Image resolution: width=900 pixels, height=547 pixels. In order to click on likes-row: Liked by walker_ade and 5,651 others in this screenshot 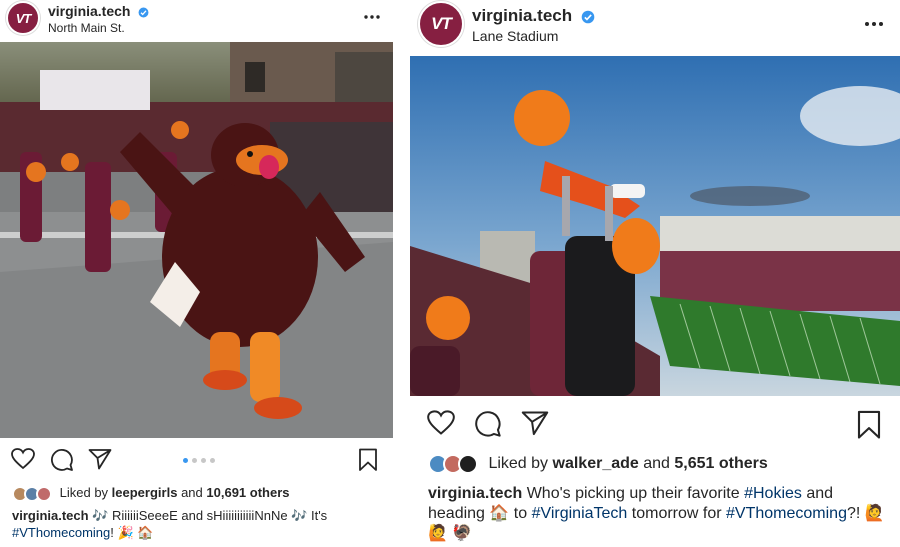, I will do `click(598, 464)`.